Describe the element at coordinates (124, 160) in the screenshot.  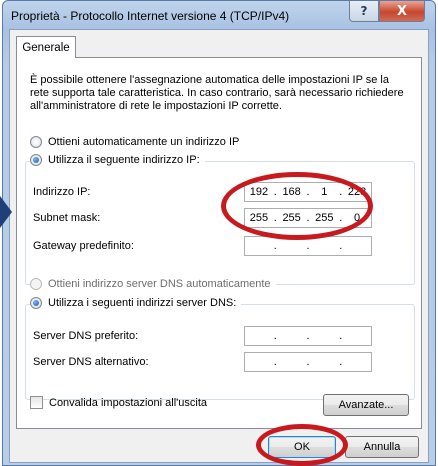
I see `ip-manual-label: Utilizza il seguente indirizzo IP:` at that location.